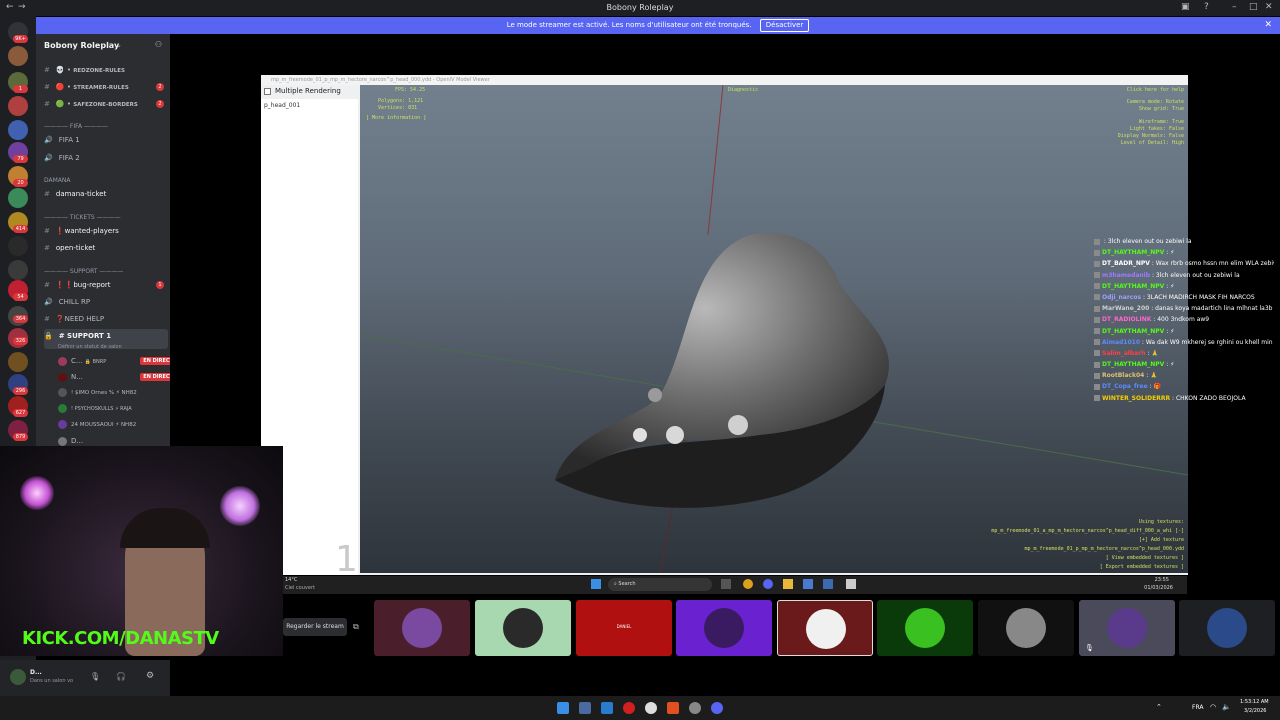 This screenshot has width=1280, height=720. What do you see at coordinates (1152, 143) in the screenshot?
I see `setting-line: Level of Detail: High` at bounding box center [1152, 143].